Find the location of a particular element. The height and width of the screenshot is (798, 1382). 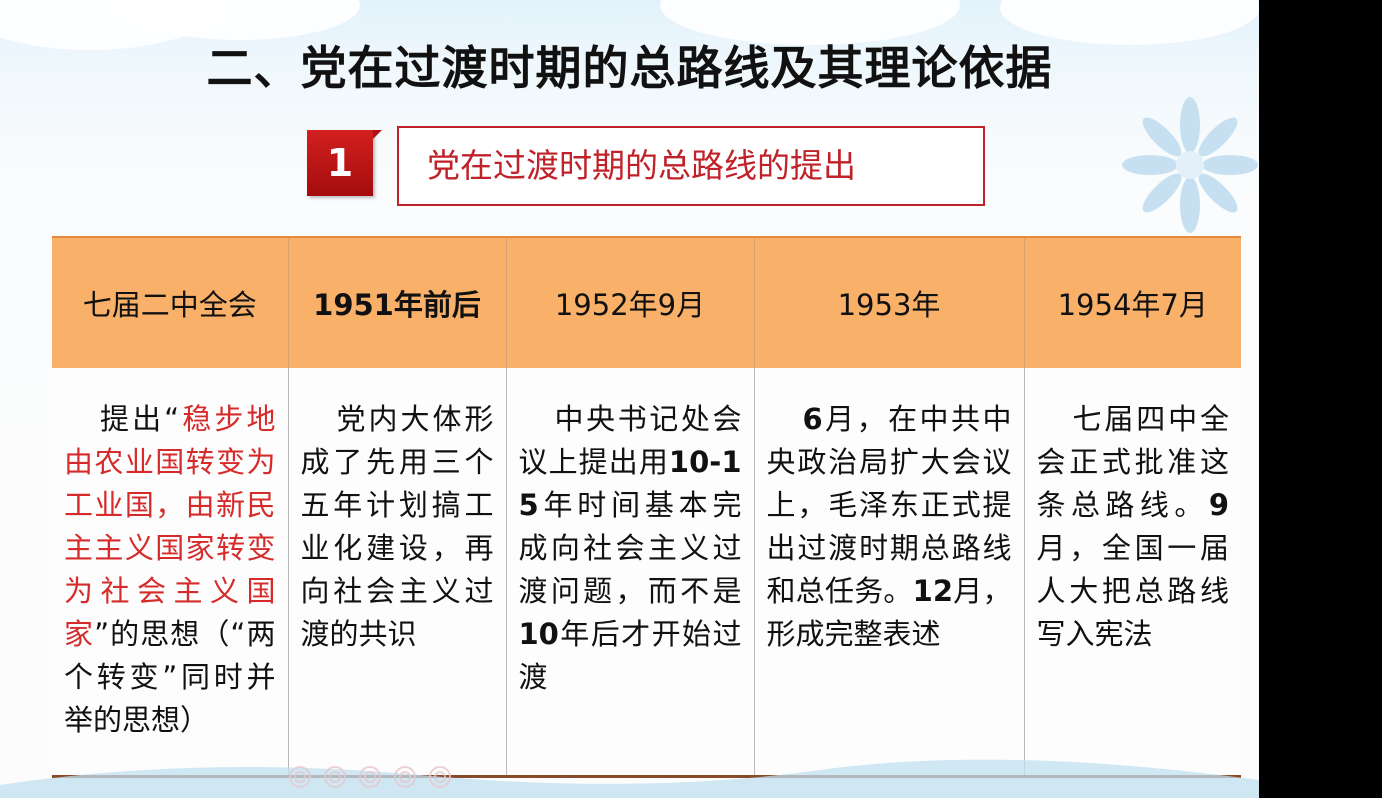

cell-text: 月，全国一届人大把总路线写入宪法 is located at coordinates (1133, 591).